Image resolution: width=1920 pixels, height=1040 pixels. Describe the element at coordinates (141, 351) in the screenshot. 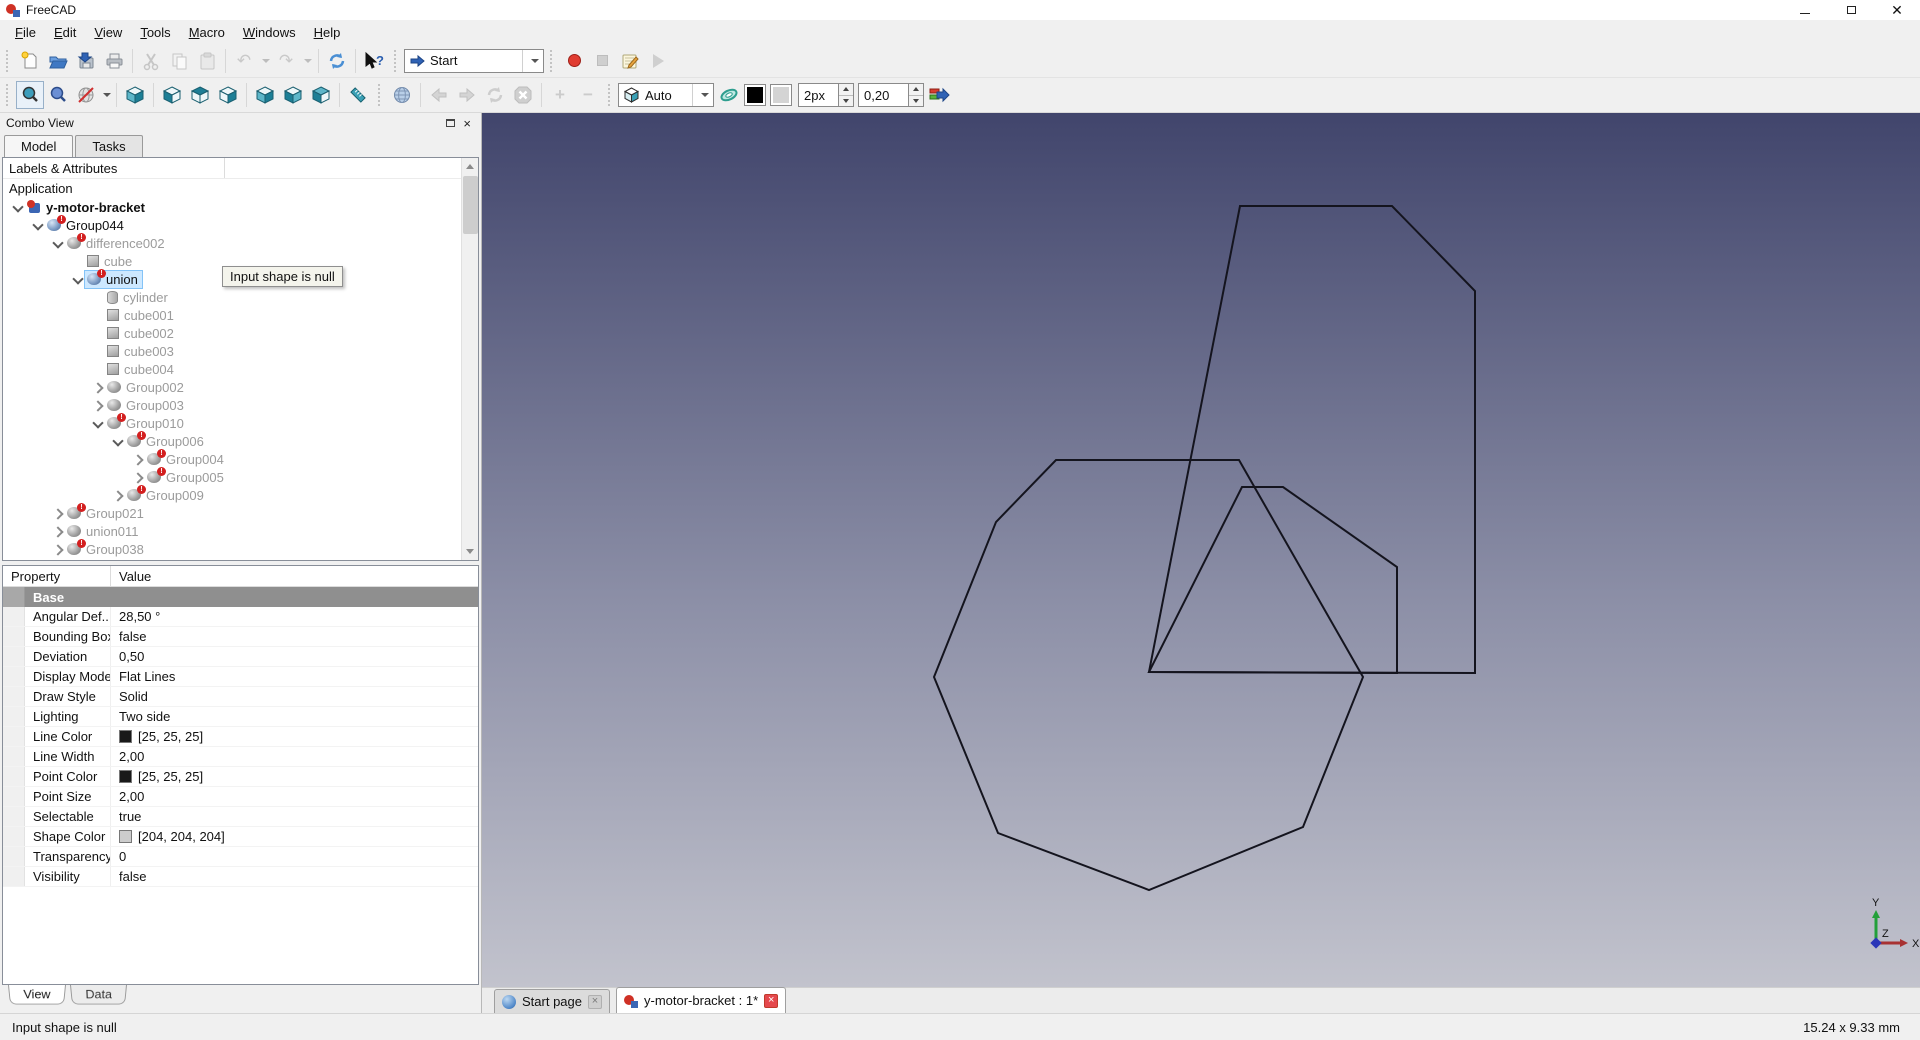

I see `tree-item-body: cube003` at that location.